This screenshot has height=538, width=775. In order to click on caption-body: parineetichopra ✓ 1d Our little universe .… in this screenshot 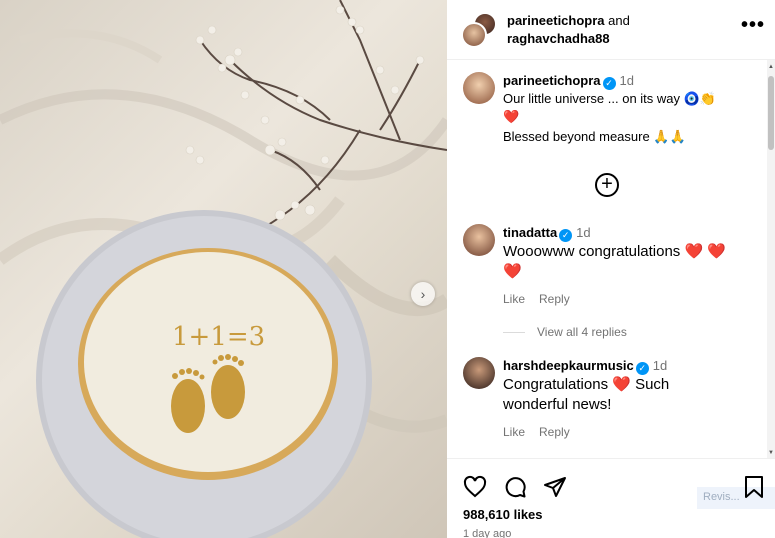, I will do `click(632, 109)`.